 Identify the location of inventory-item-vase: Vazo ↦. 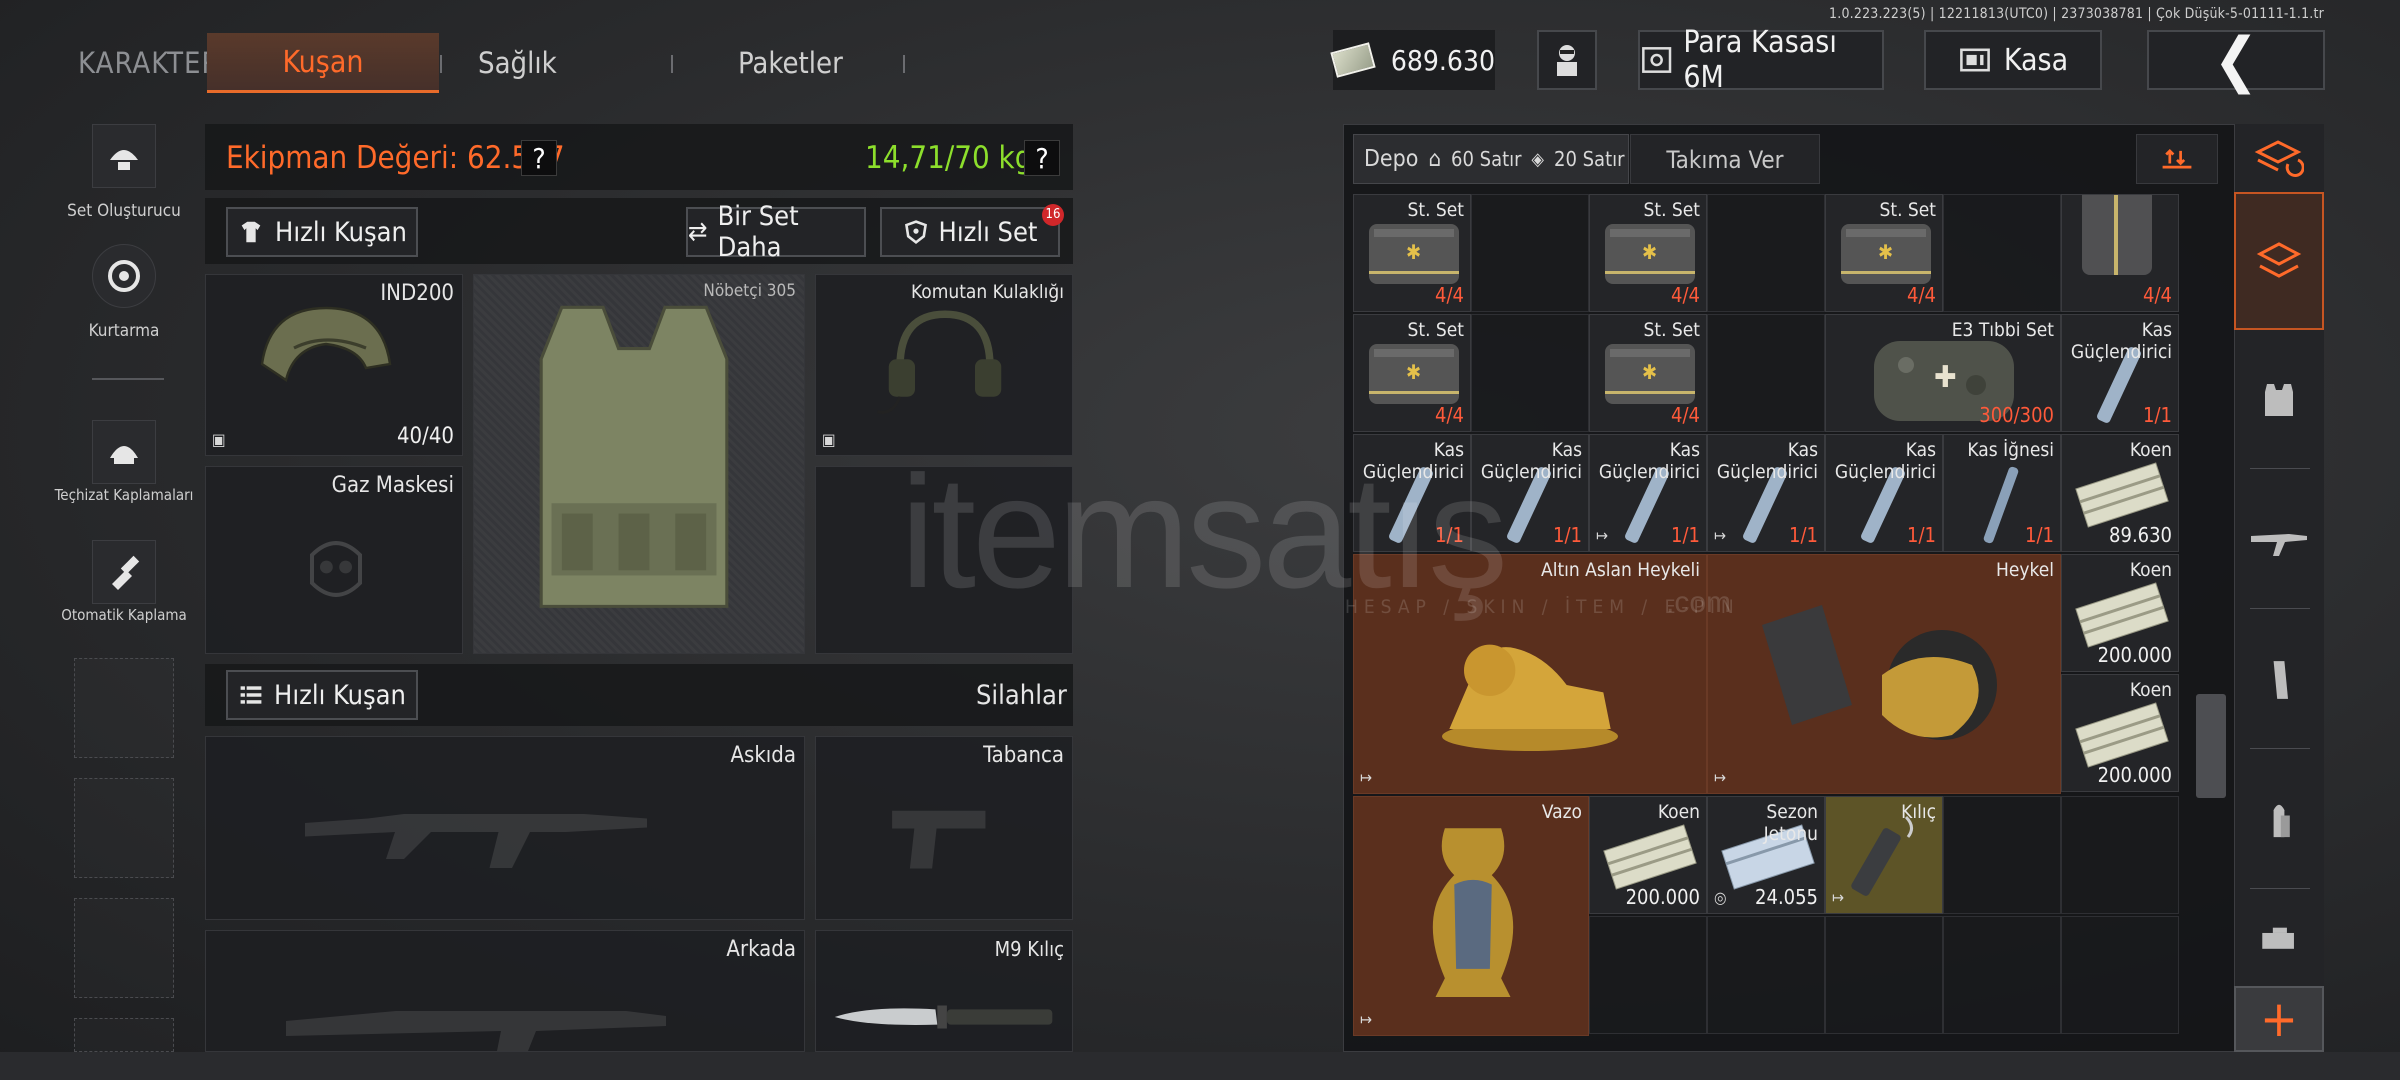
(1471, 916).